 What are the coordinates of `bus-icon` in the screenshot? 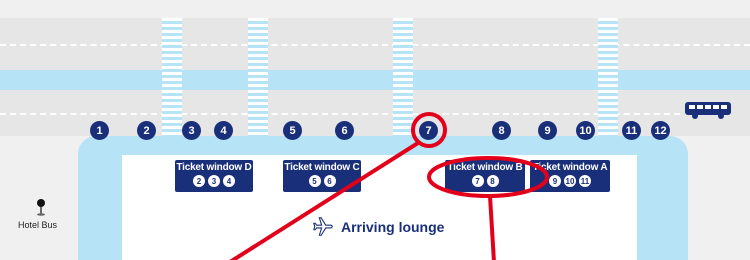 It's located at (708, 112).